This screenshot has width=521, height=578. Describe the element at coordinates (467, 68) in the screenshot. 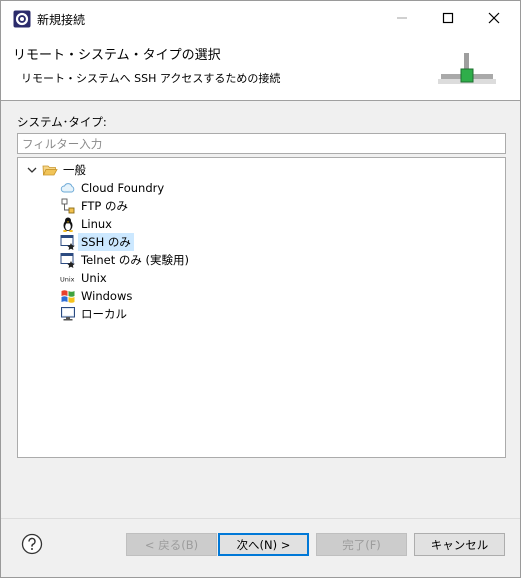

I see `network-connection-icon` at that location.